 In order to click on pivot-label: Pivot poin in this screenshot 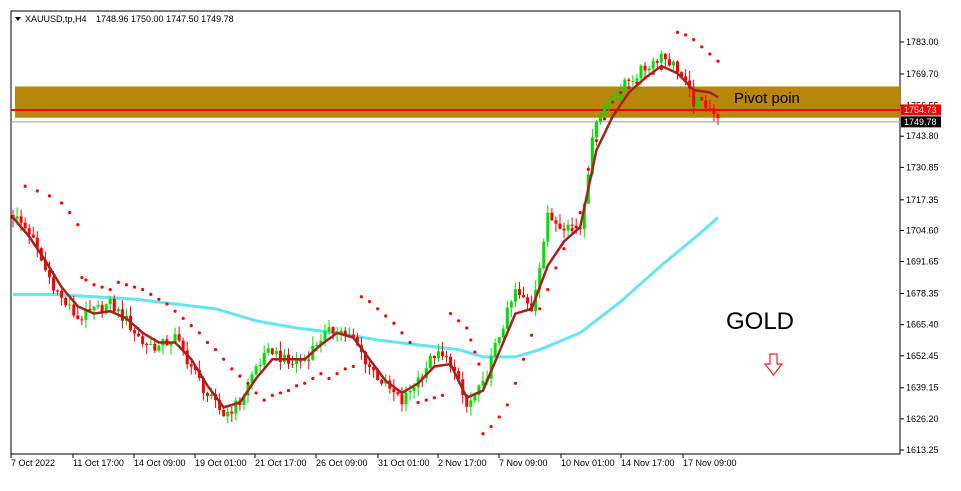, I will do `click(767, 98)`.